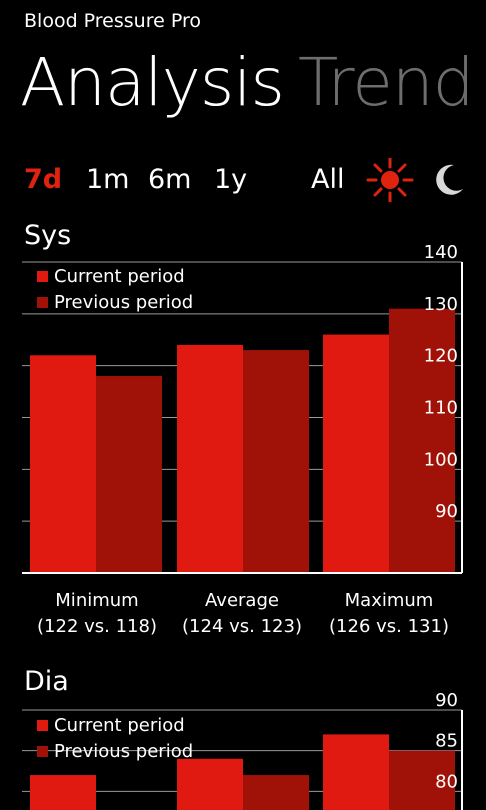 This screenshot has width=486, height=810. What do you see at coordinates (390, 180) in the screenshot?
I see `sun-icon` at bounding box center [390, 180].